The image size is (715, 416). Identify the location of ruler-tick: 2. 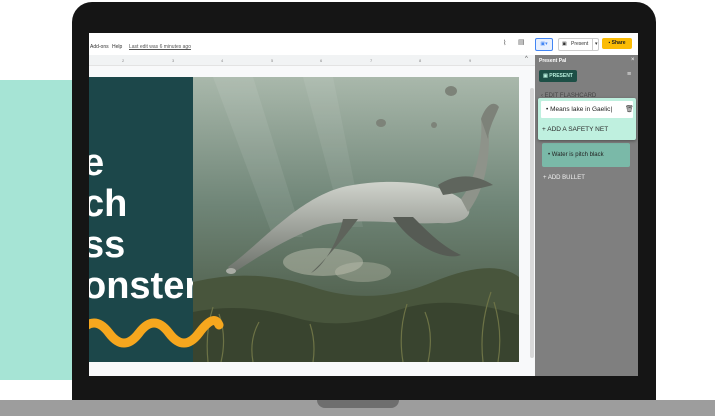
(123, 60).